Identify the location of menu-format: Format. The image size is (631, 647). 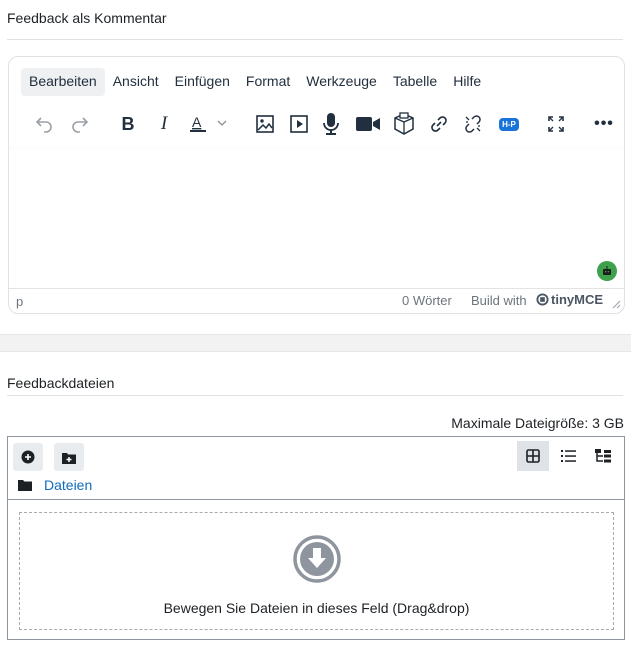
(268, 82).